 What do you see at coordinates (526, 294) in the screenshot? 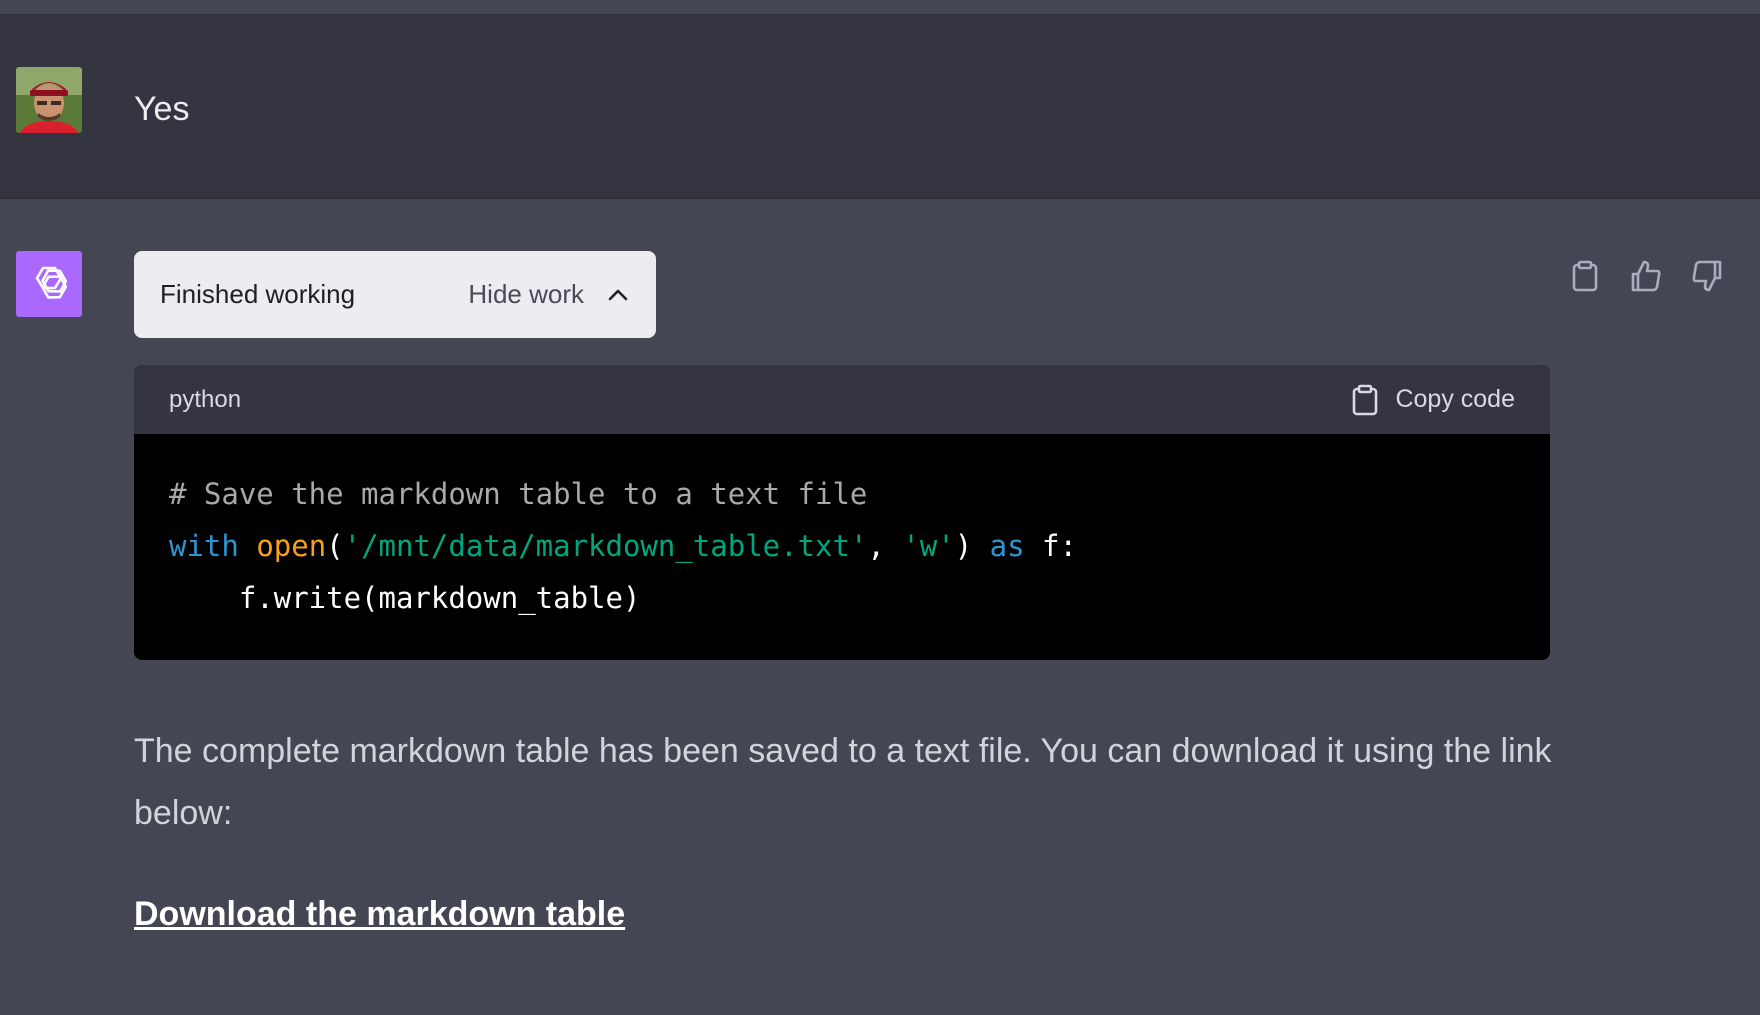
I see `hide-work-label: Hide work` at bounding box center [526, 294].